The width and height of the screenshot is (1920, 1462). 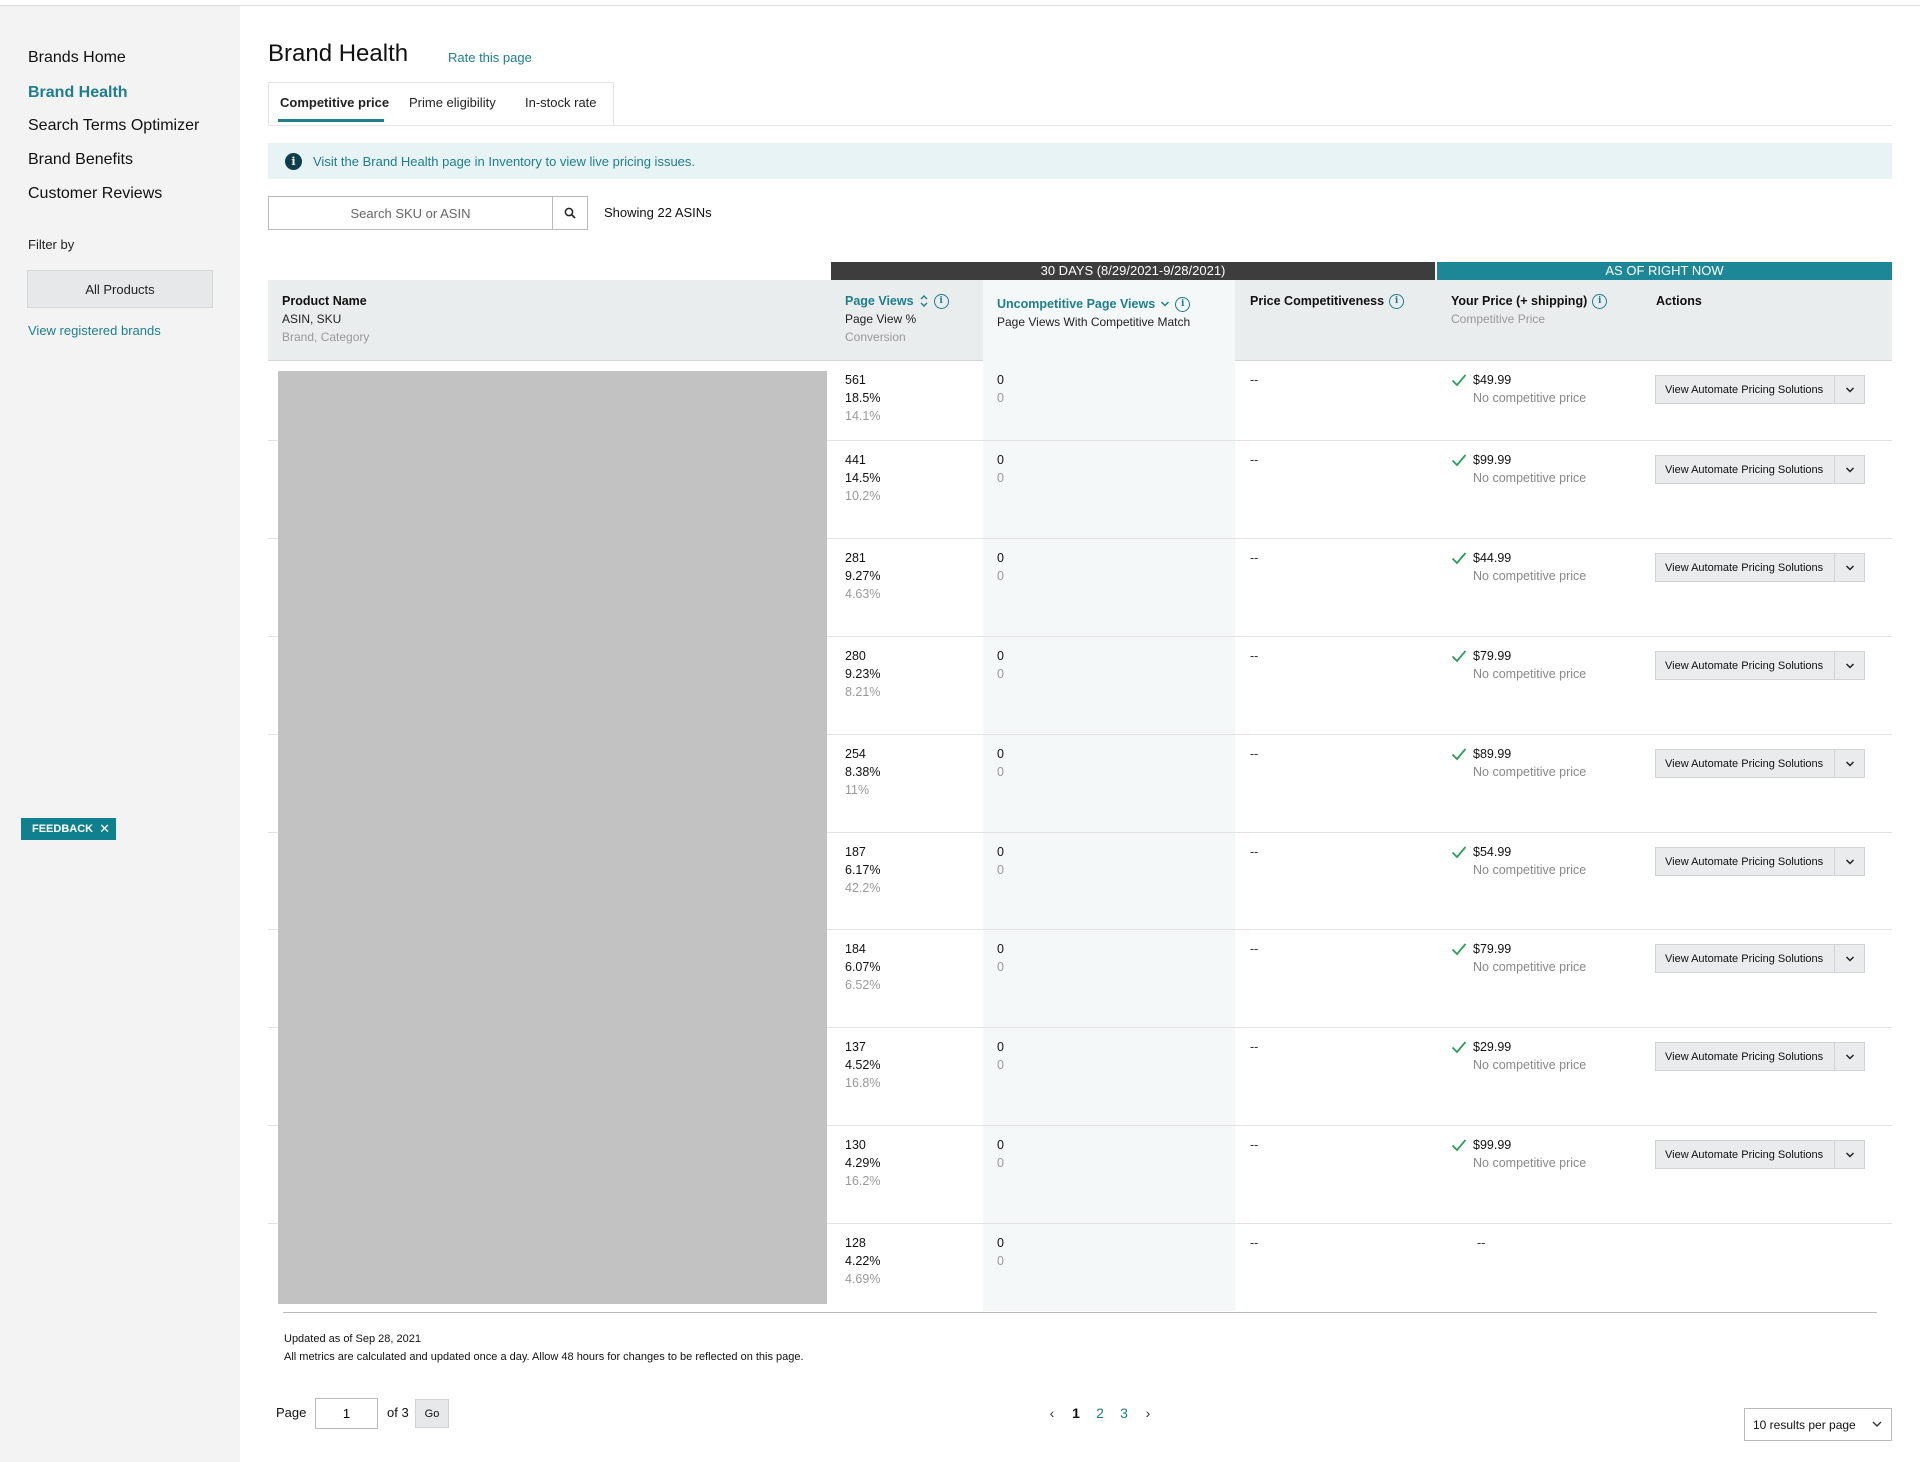 What do you see at coordinates (897, 301) in the screenshot?
I see `page-views-sort: Page Views i` at bounding box center [897, 301].